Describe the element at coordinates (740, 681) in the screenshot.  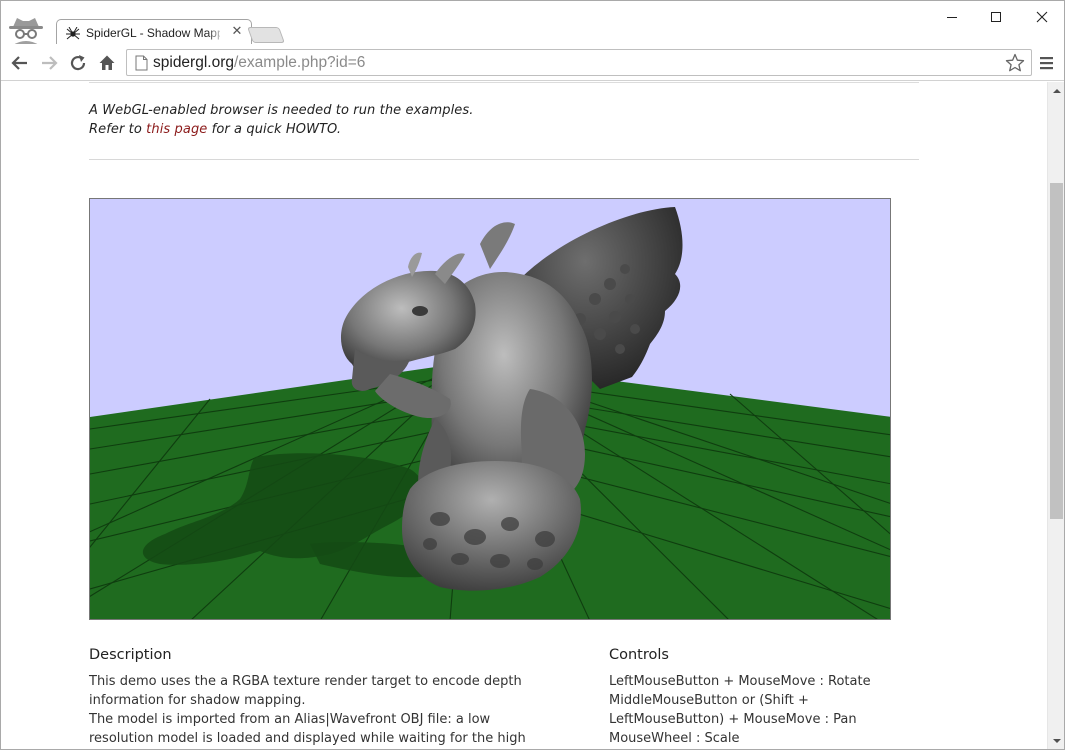
I see `controls-line: LeftMouseButton + MouseMove : Rotate` at that location.